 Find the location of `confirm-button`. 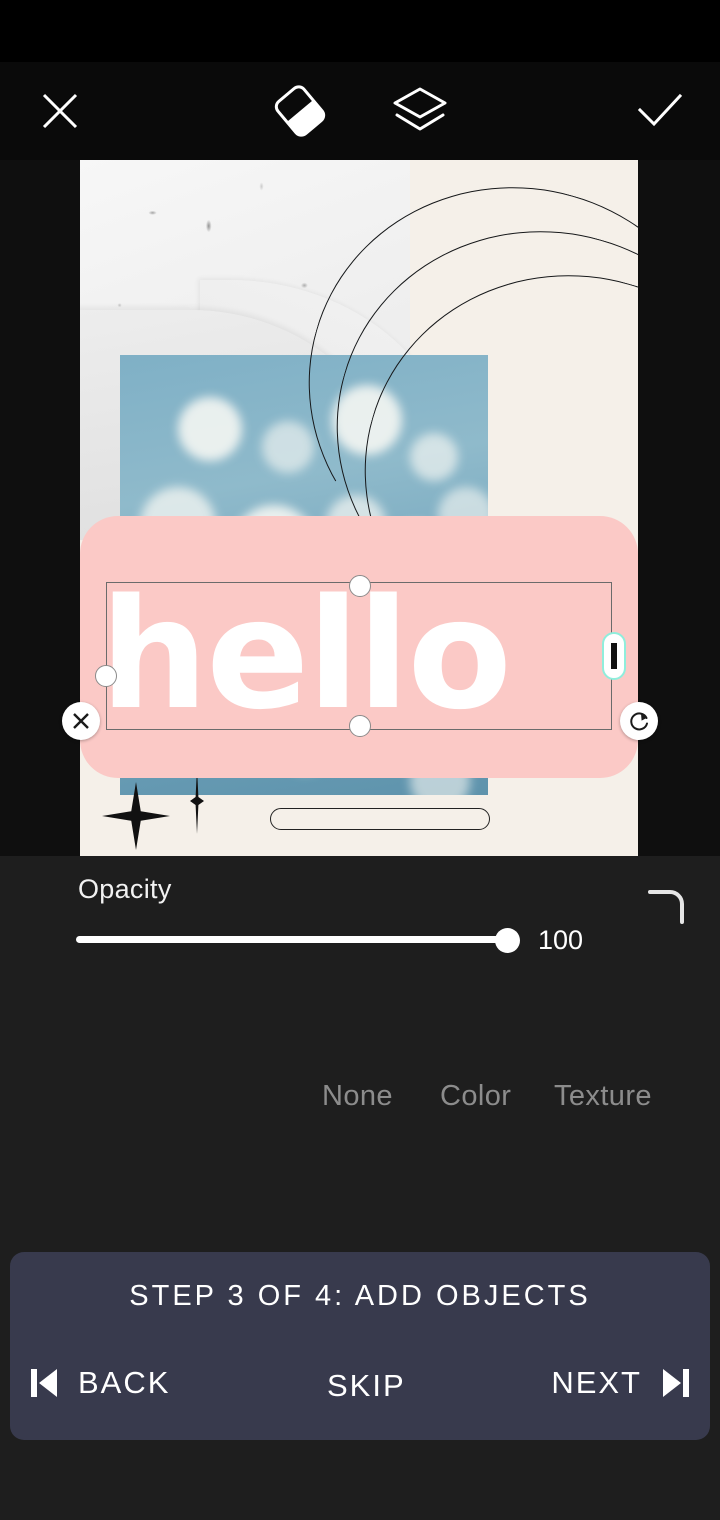

confirm-button is located at coordinates (660, 111).